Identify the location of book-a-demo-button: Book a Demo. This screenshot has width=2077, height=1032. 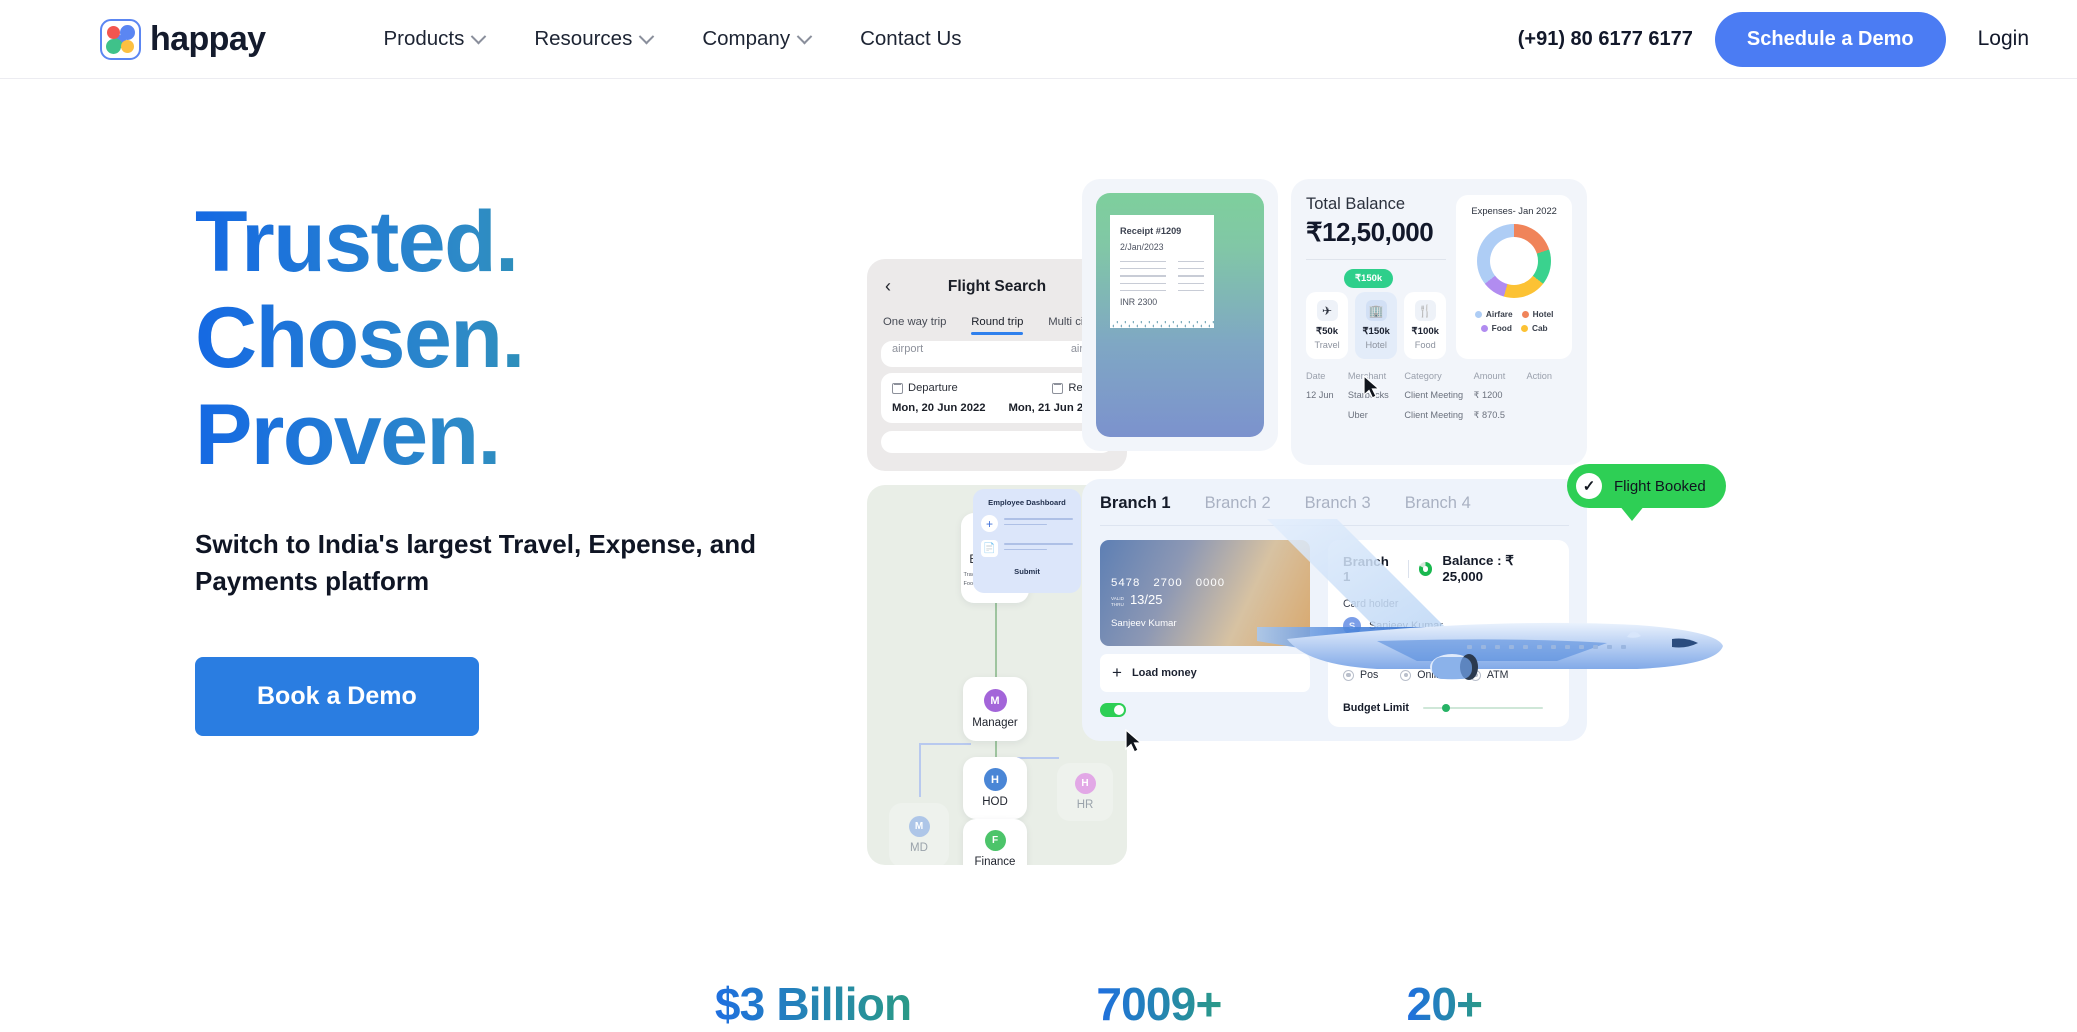
(337, 696).